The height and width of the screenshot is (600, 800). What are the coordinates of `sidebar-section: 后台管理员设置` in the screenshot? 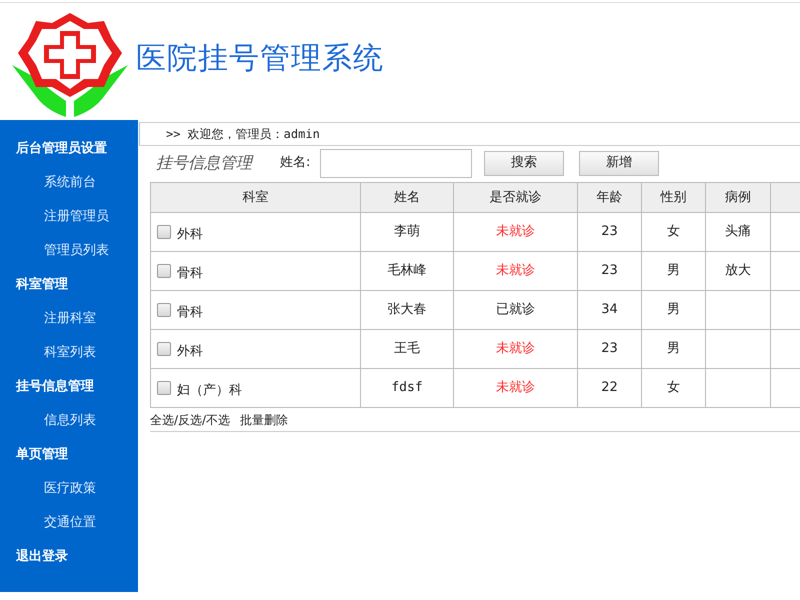 It's located at (69, 149).